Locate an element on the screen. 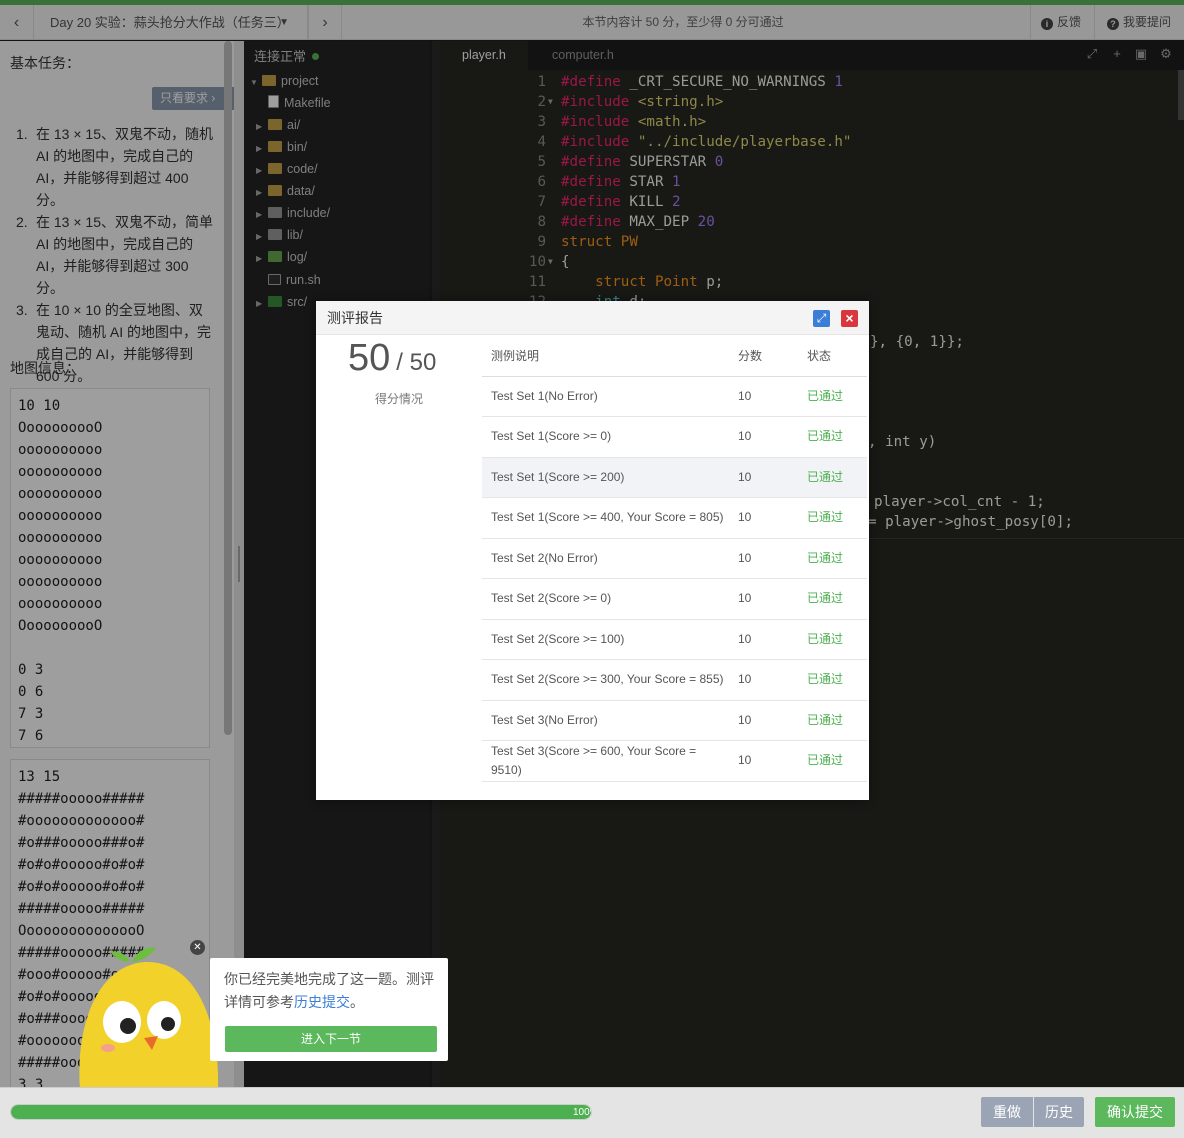 This screenshot has height=1138, width=1184. score-caption: 得分情况 is located at coordinates (398, 399).